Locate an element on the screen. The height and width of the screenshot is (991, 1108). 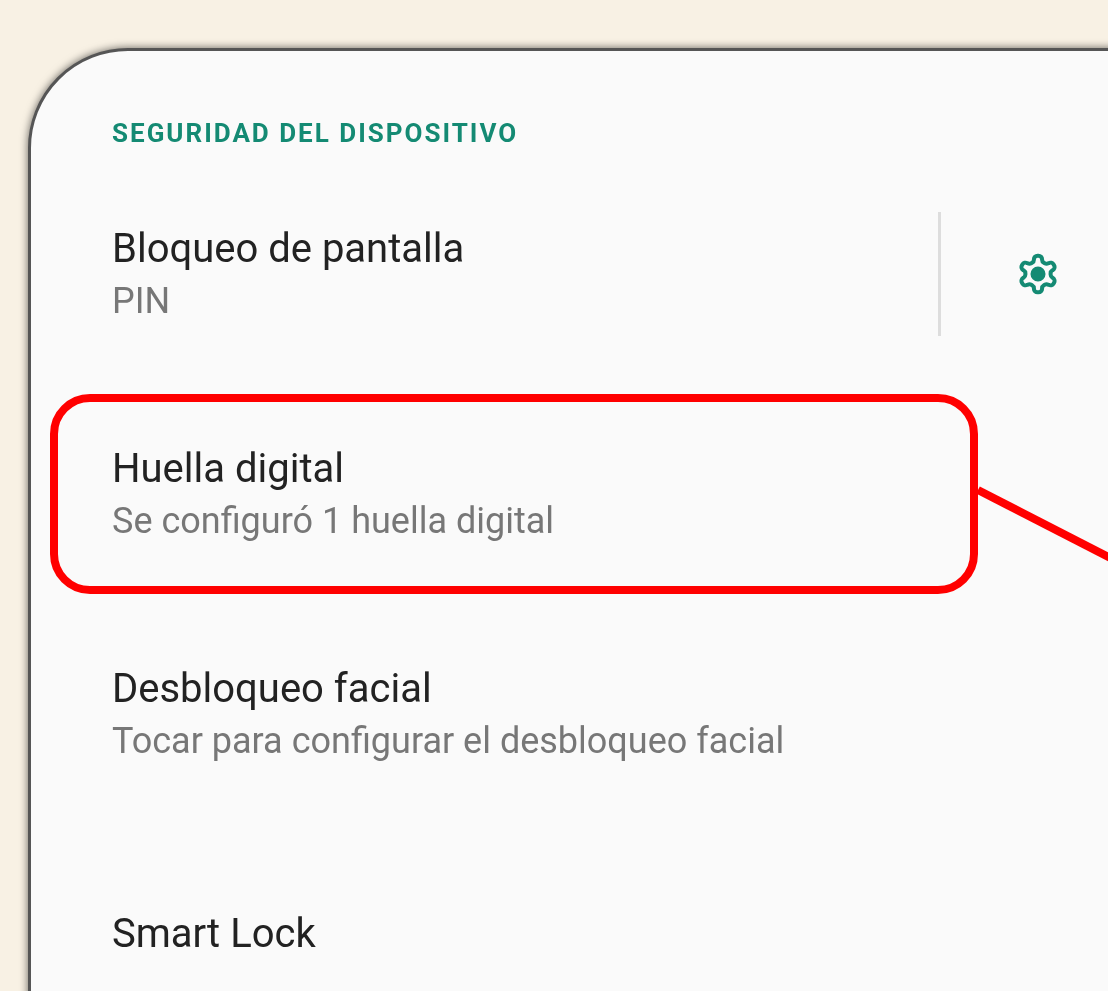
section-header: SEGURIDAD DEL DISPOSITIVO is located at coordinates (316, 133).